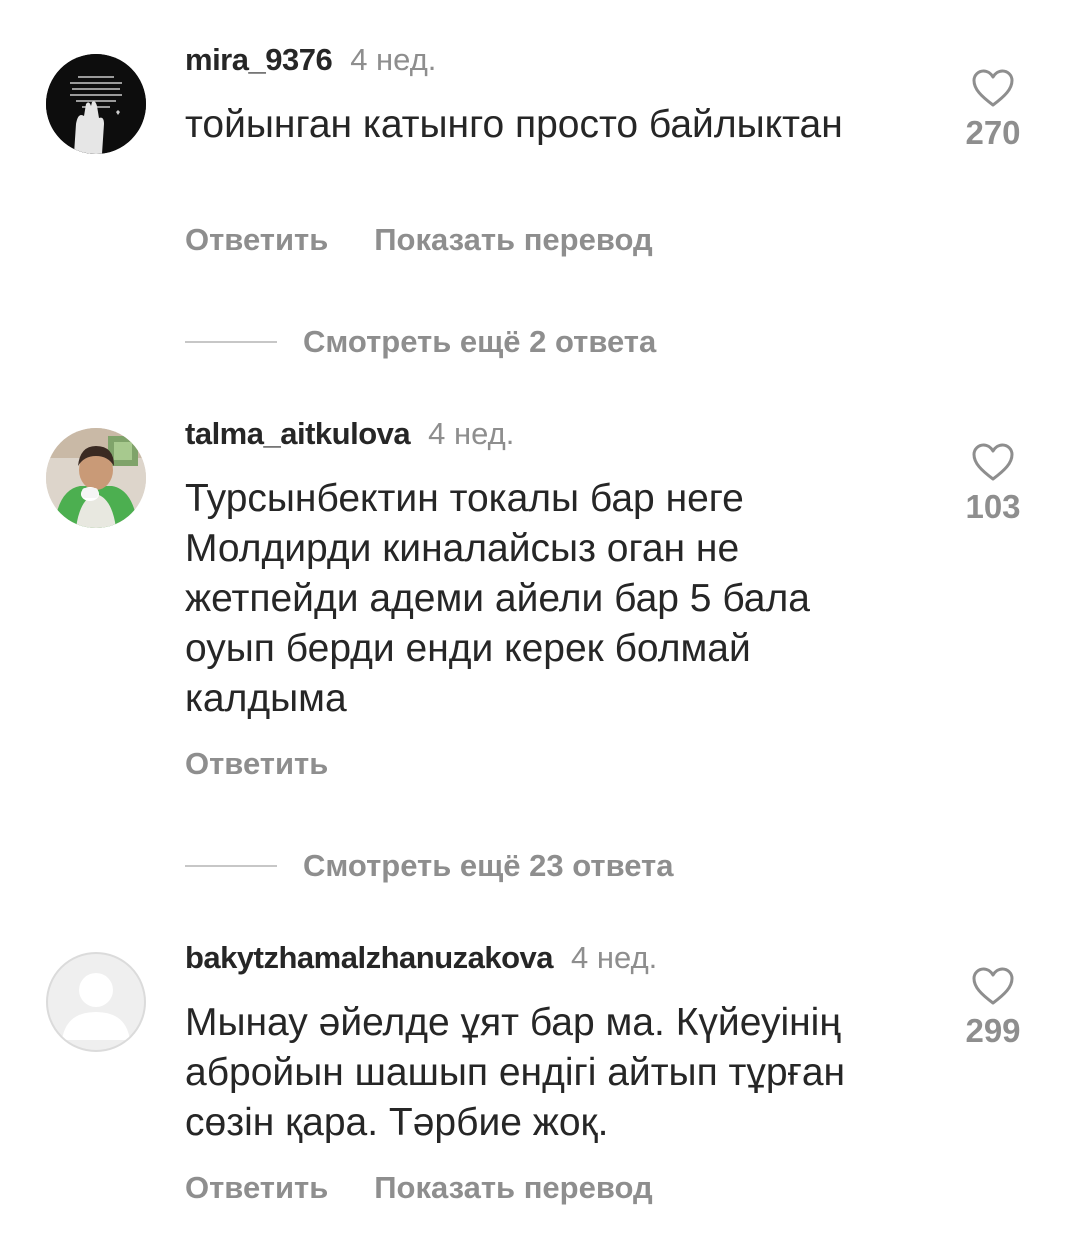 Image resolution: width=1080 pixels, height=1251 pixels. Describe the element at coordinates (993, 484) in the screenshot. I see `like-button: 103` at that location.